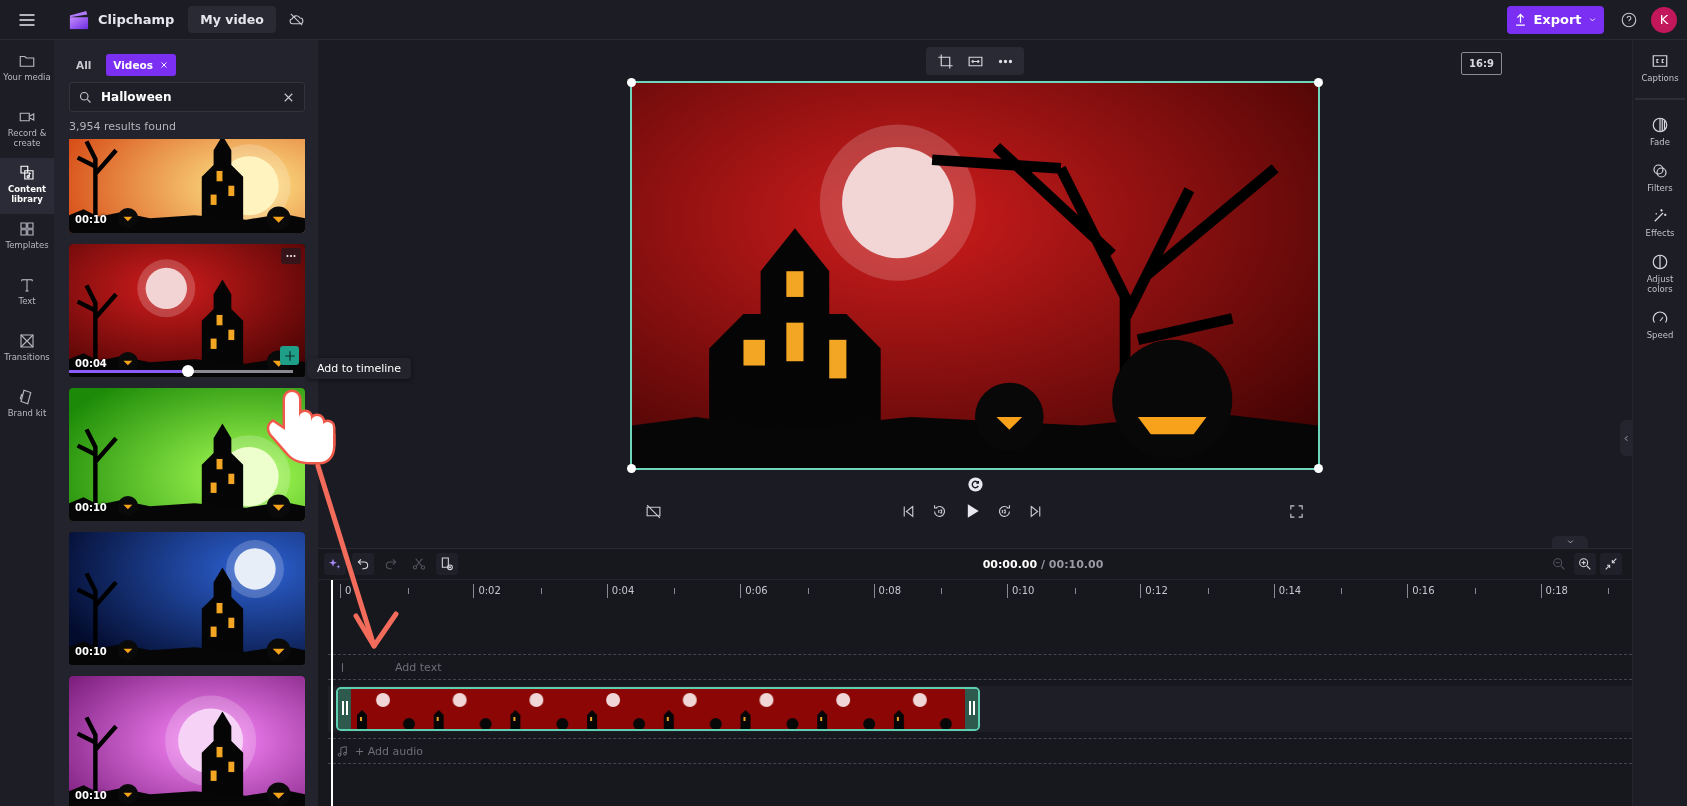 The image size is (1687, 806). What do you see at coordinates (84, 65) in the screenshot?
I see `filter-chip: All` at bounding box center [84, 65].